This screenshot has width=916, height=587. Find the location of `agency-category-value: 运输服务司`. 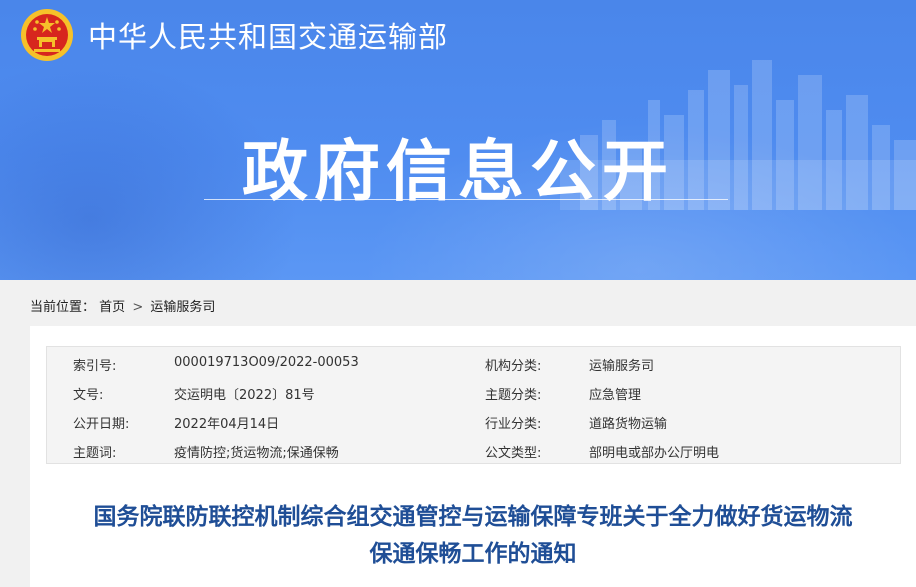

agency-category-value: 运输服务司 is located at coordinates (622, 366).